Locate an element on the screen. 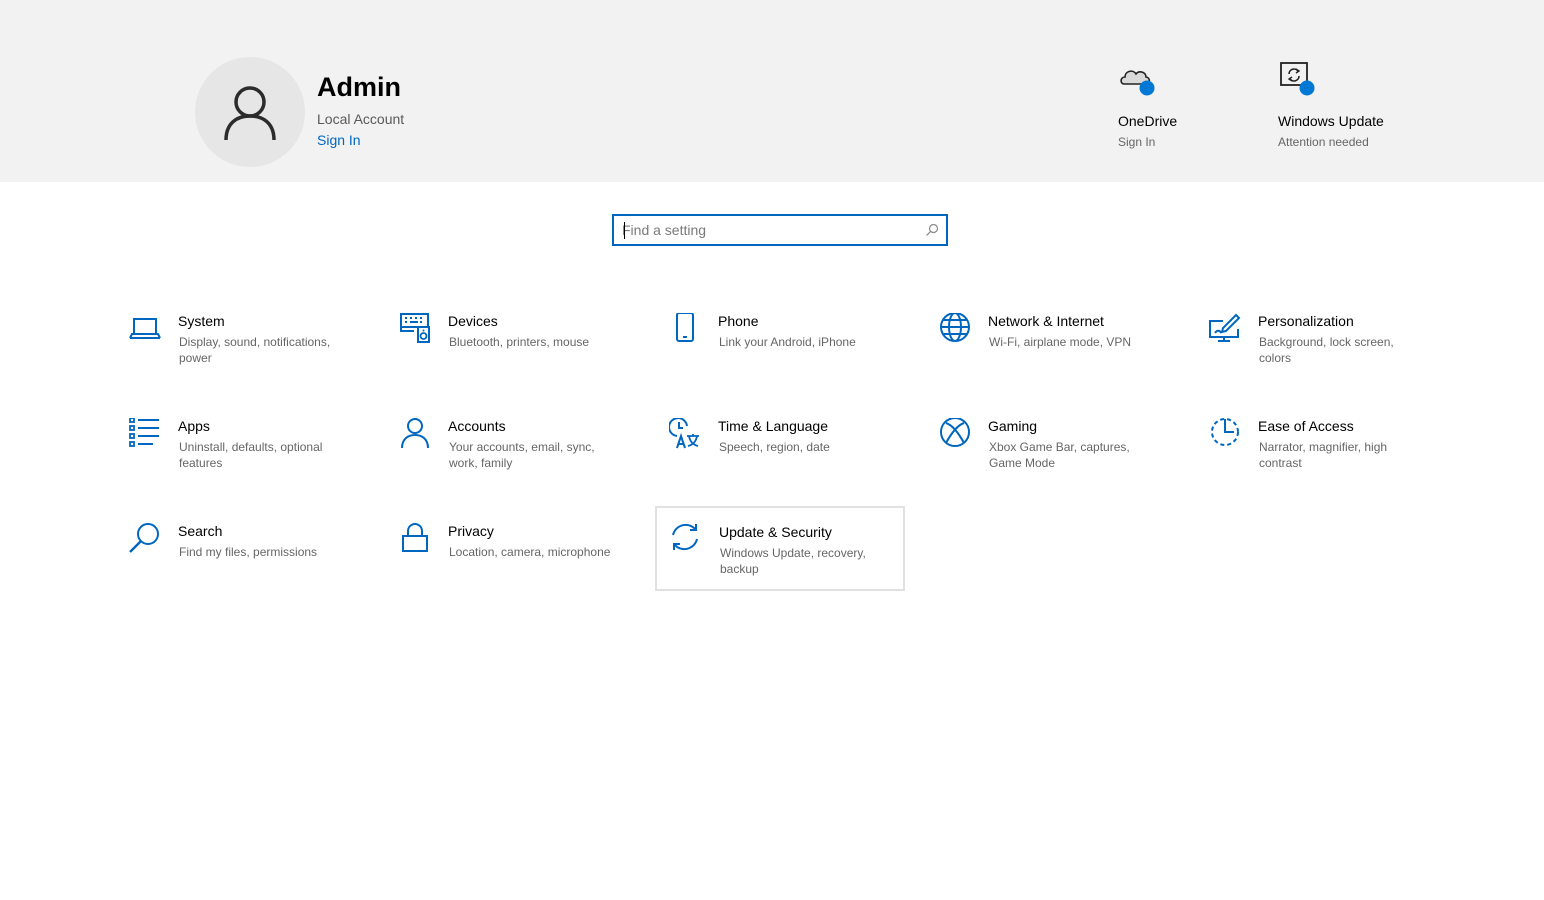 This screenshot has width=1544, height=900. account-type: Local Account is located at coordinates (361, 119).